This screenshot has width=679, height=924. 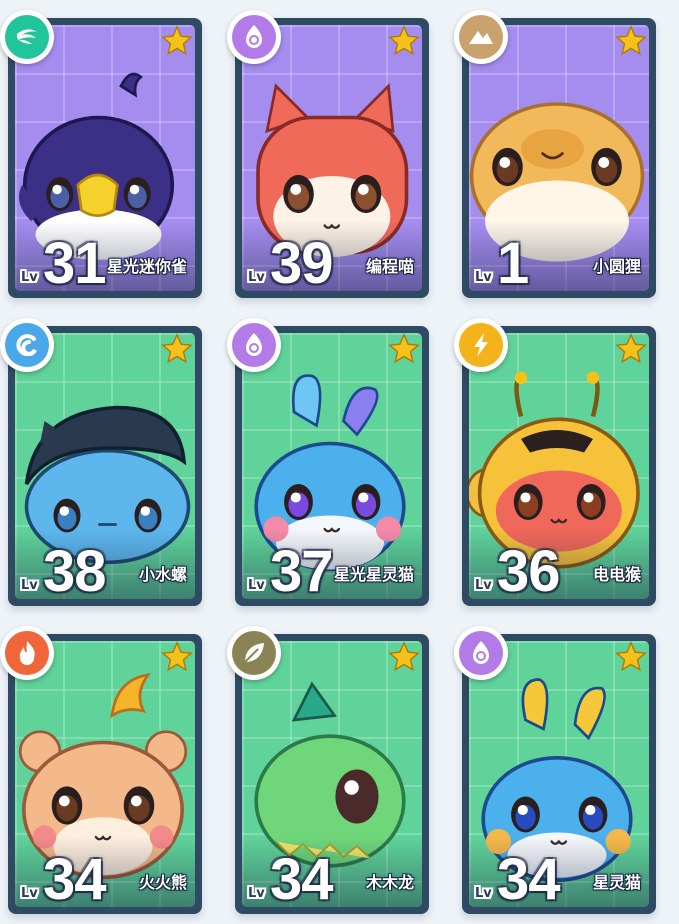 What do you see at coordinates (146, 266) in the screenshot?
I see `pet-name: 星光迷你雀` at bounding box center [146, 266].